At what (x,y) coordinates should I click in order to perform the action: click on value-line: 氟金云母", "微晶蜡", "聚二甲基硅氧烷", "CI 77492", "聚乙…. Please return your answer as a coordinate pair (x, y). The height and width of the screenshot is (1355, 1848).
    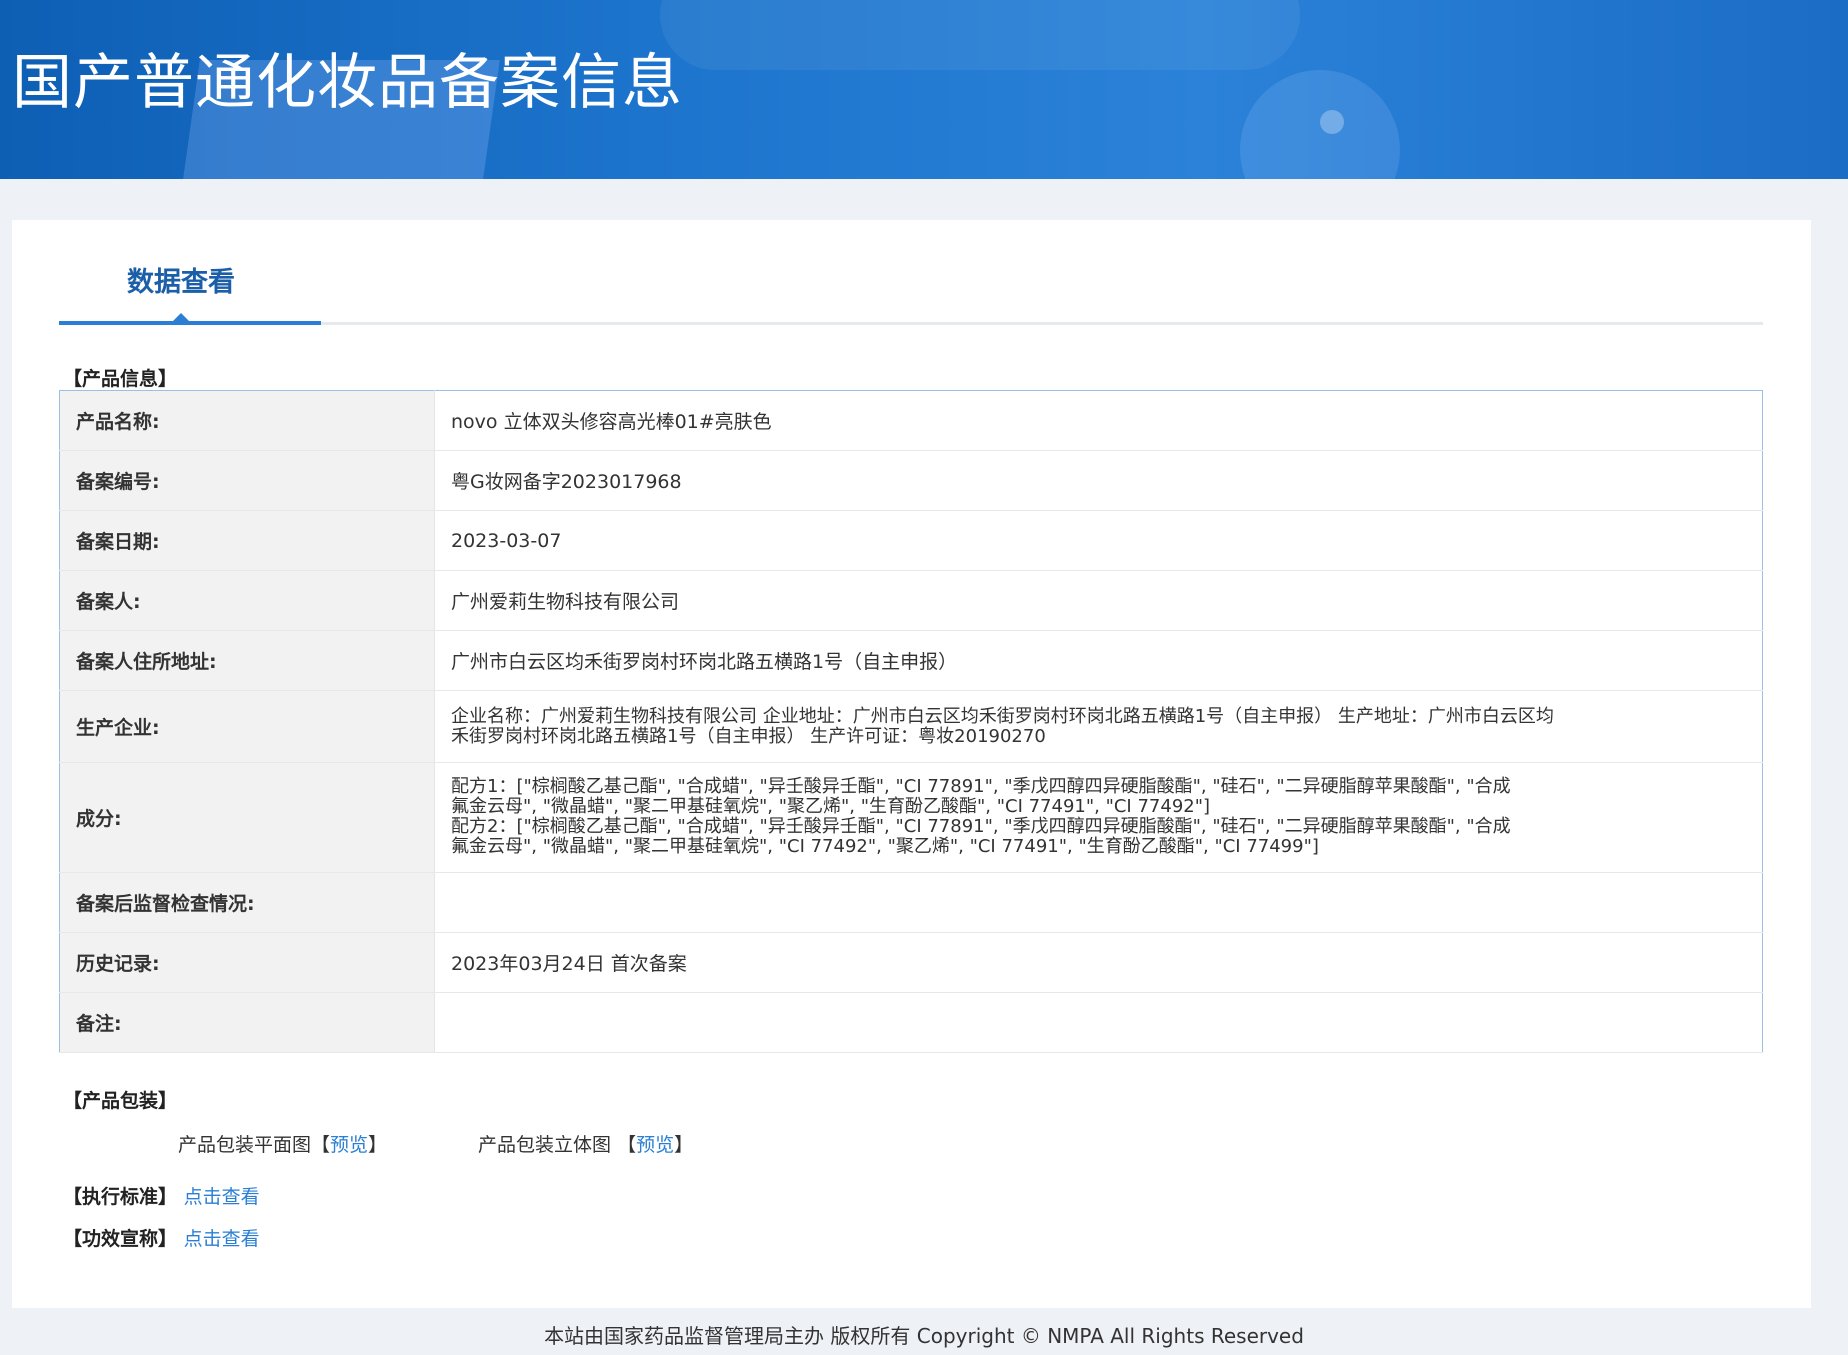
    Looking at the image, I should click on (885, 846).